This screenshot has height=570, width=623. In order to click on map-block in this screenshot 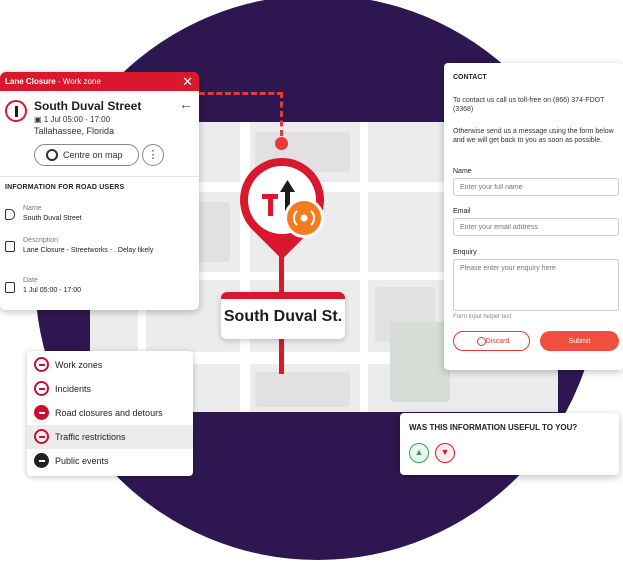, I will do `click(302, 389)`.